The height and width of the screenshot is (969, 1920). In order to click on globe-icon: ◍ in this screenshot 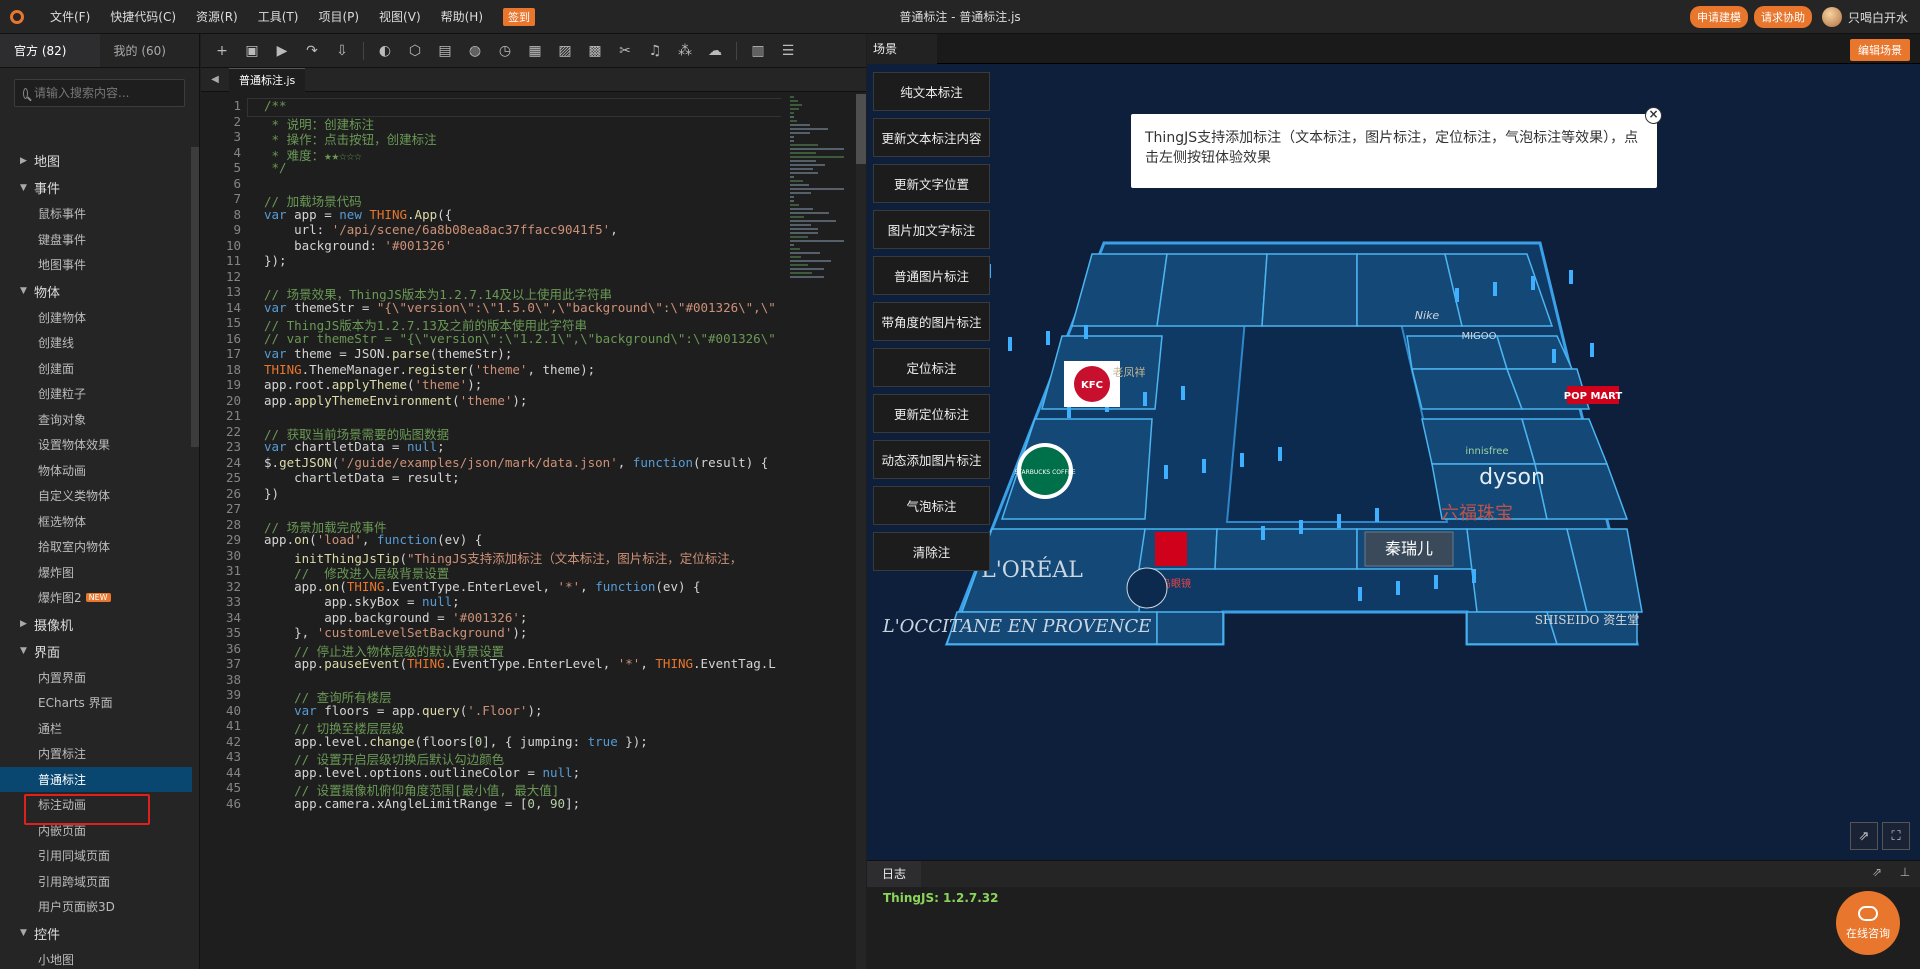, I will do `click(475, 51)`.